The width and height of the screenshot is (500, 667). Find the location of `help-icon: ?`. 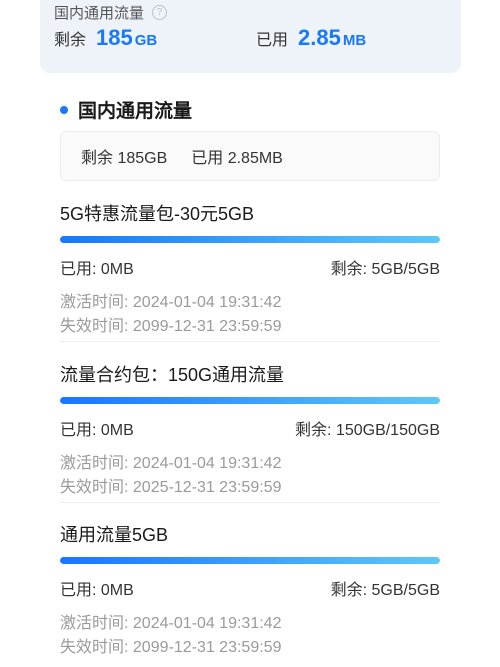

help-icon: ? is located at coordinates (160, 12).